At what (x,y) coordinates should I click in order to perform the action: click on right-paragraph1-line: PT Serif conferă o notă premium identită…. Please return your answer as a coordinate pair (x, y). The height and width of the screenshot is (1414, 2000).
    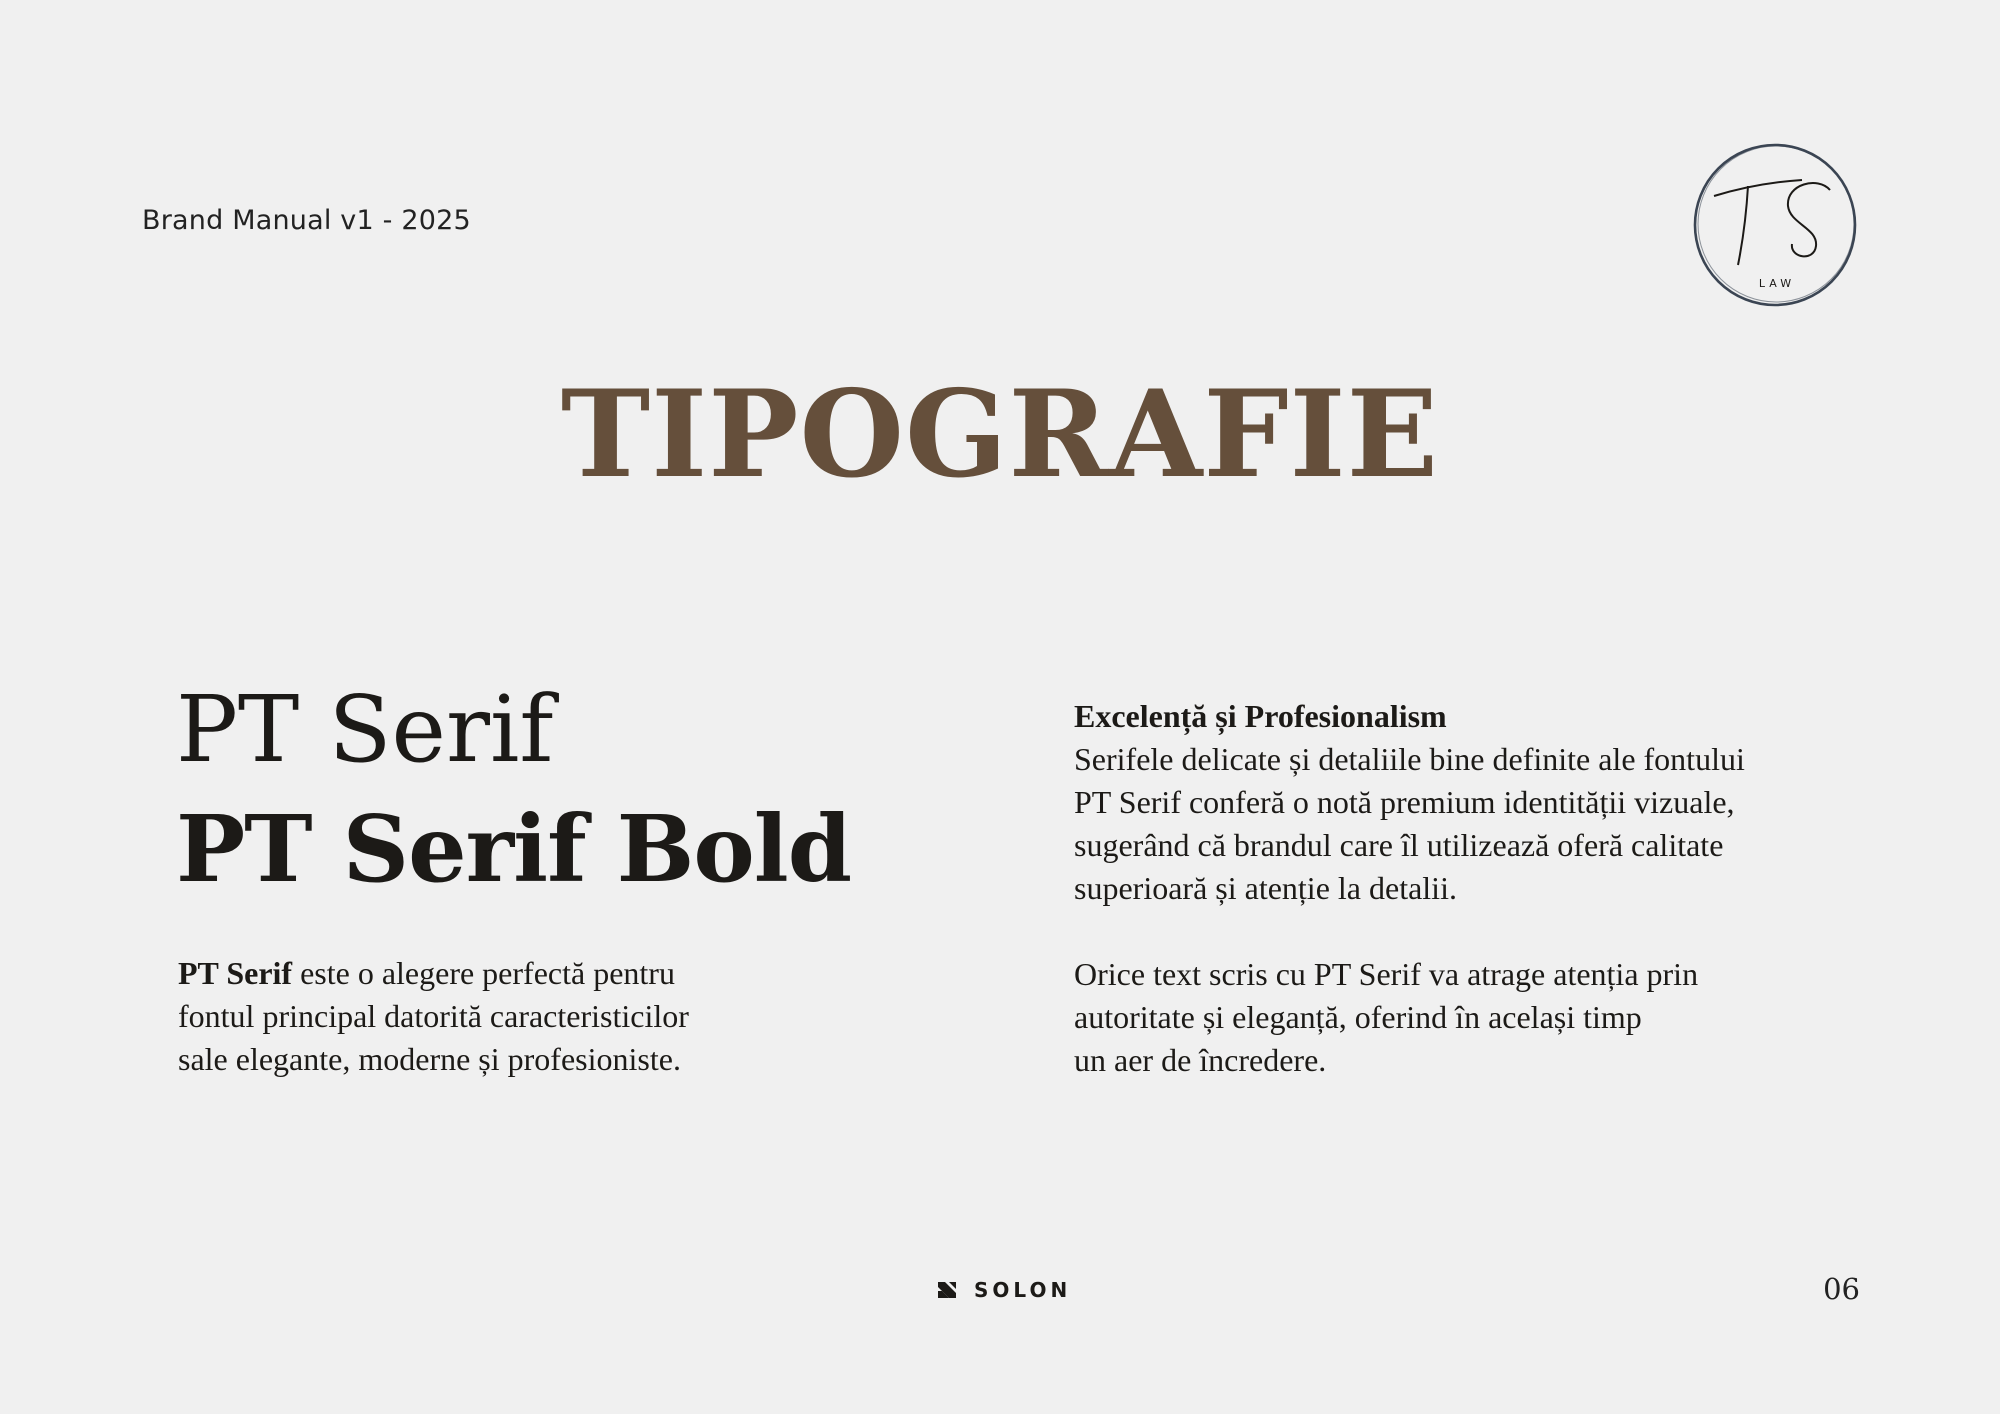
    Looking at the image, I should click on (1404, 802).